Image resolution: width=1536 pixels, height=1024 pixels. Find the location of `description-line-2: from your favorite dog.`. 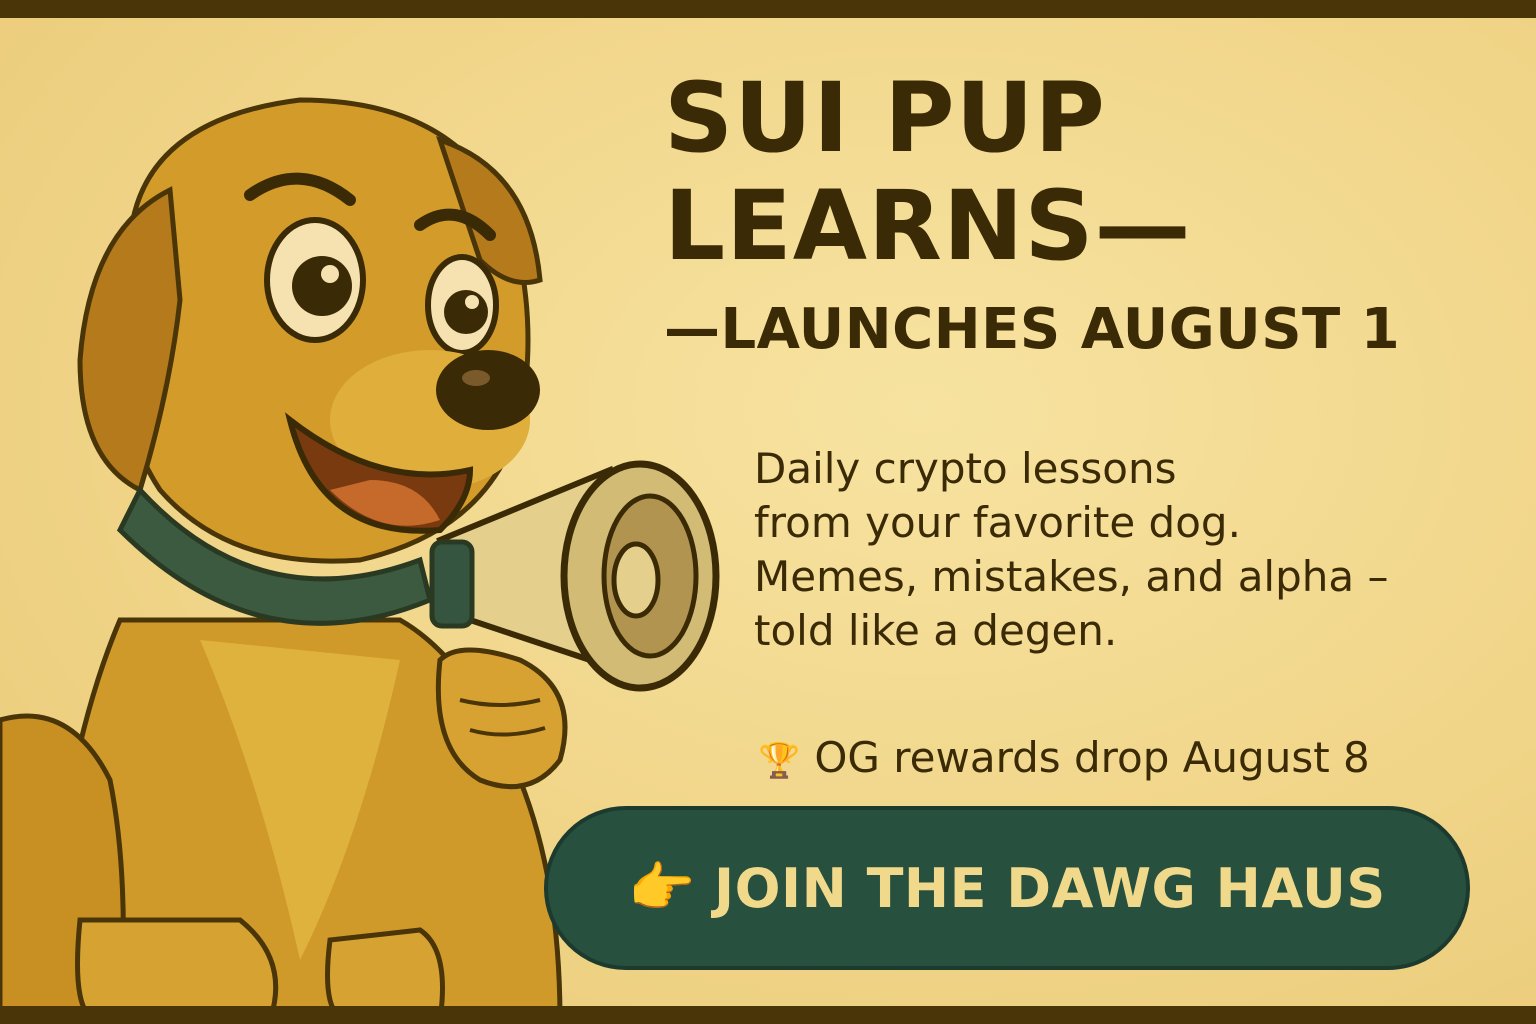

description-line-2: from your favorite dog. is located at coordinates (997, 522).